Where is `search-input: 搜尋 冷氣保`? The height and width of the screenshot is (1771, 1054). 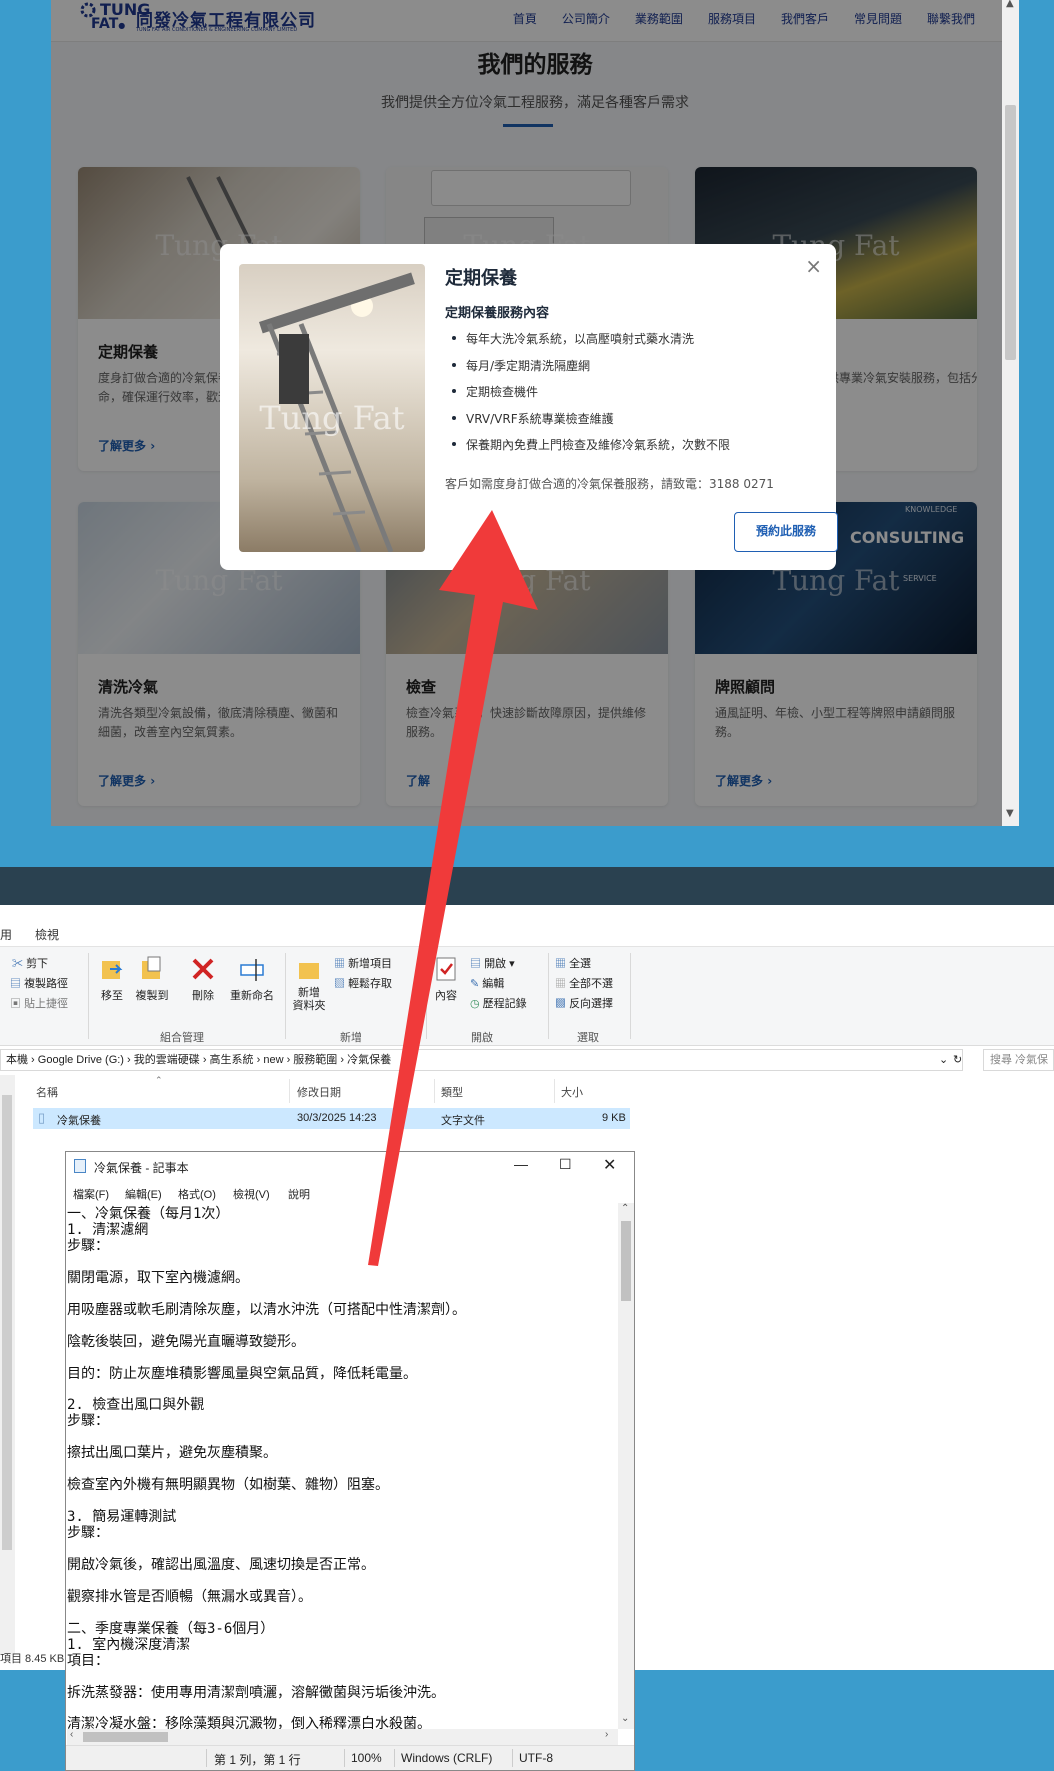 search-input: 搜尋 冷氣保 is located at coordinates (1018, 1060).